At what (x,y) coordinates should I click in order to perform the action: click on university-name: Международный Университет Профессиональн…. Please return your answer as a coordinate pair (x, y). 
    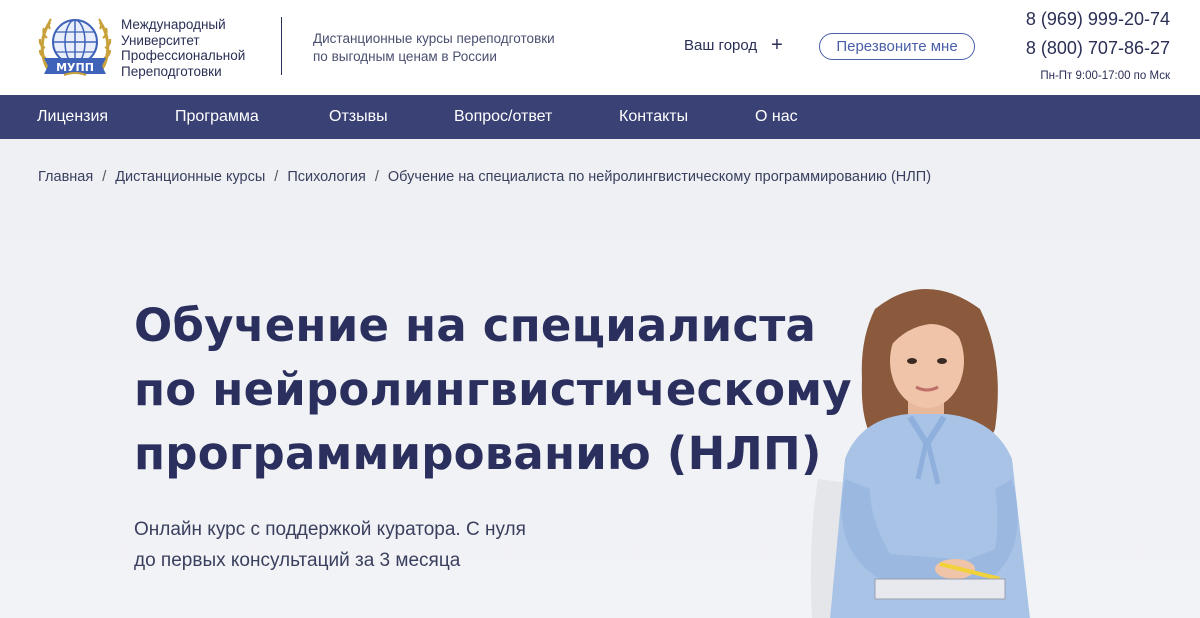
    Looking at the image, I should click on (183, 48).